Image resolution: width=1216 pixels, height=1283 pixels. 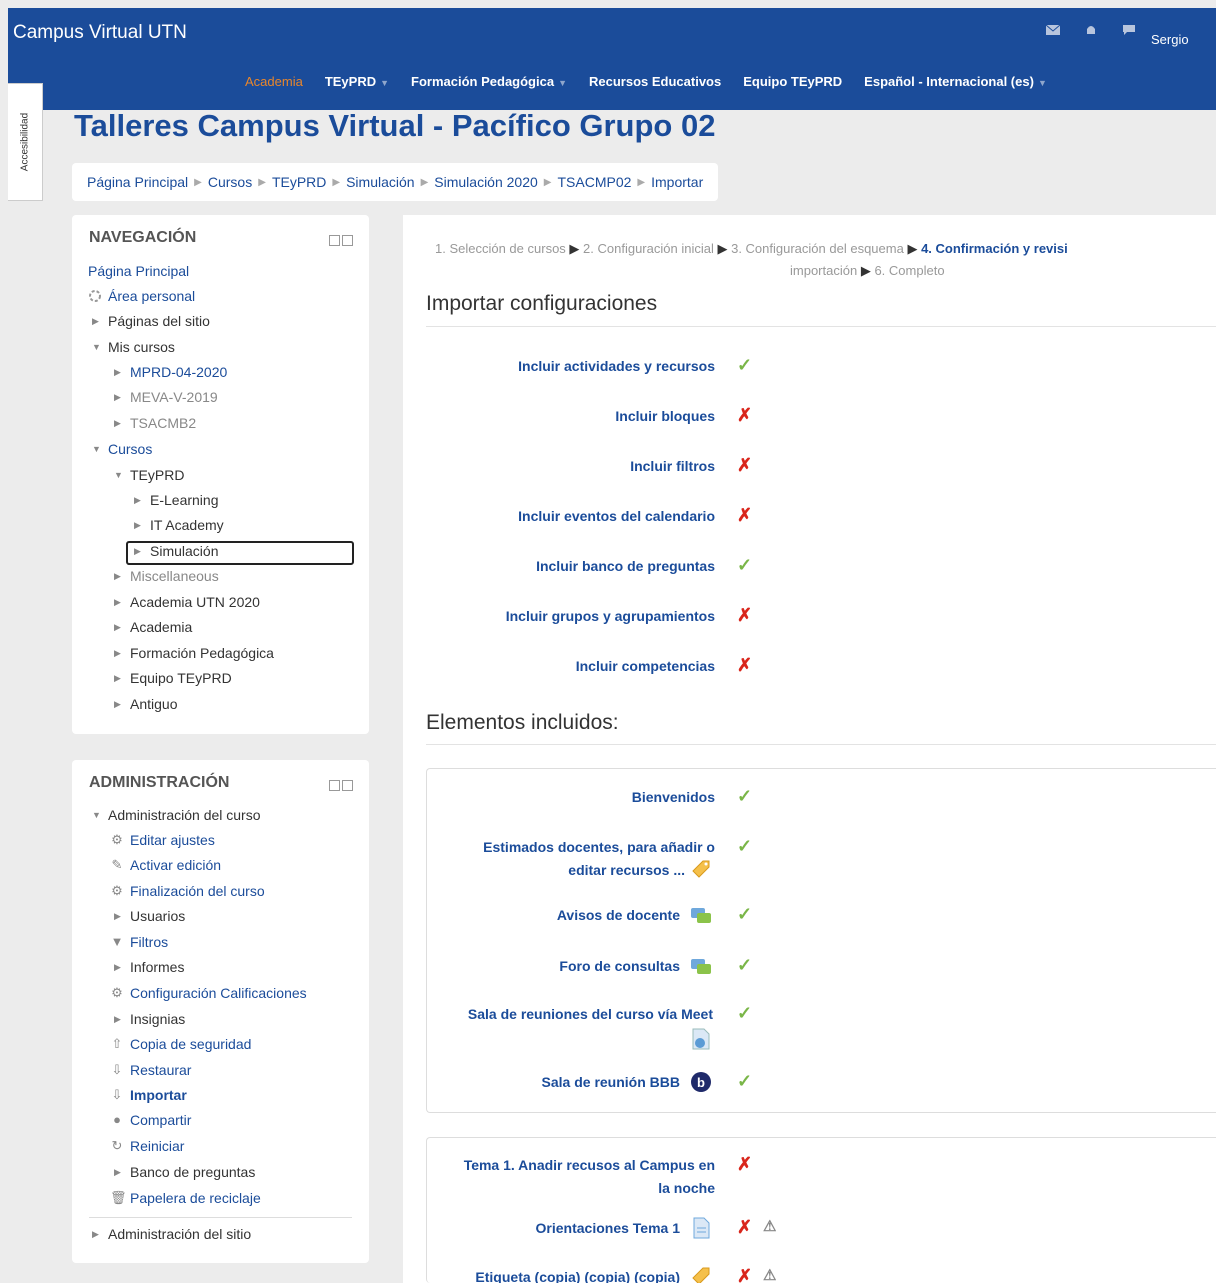 I want to click on nav-item: ▶ Academia, so click(x=153, y=627).